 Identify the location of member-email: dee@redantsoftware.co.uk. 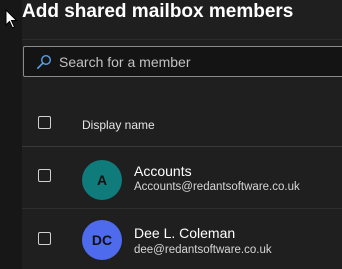
(203, 250).